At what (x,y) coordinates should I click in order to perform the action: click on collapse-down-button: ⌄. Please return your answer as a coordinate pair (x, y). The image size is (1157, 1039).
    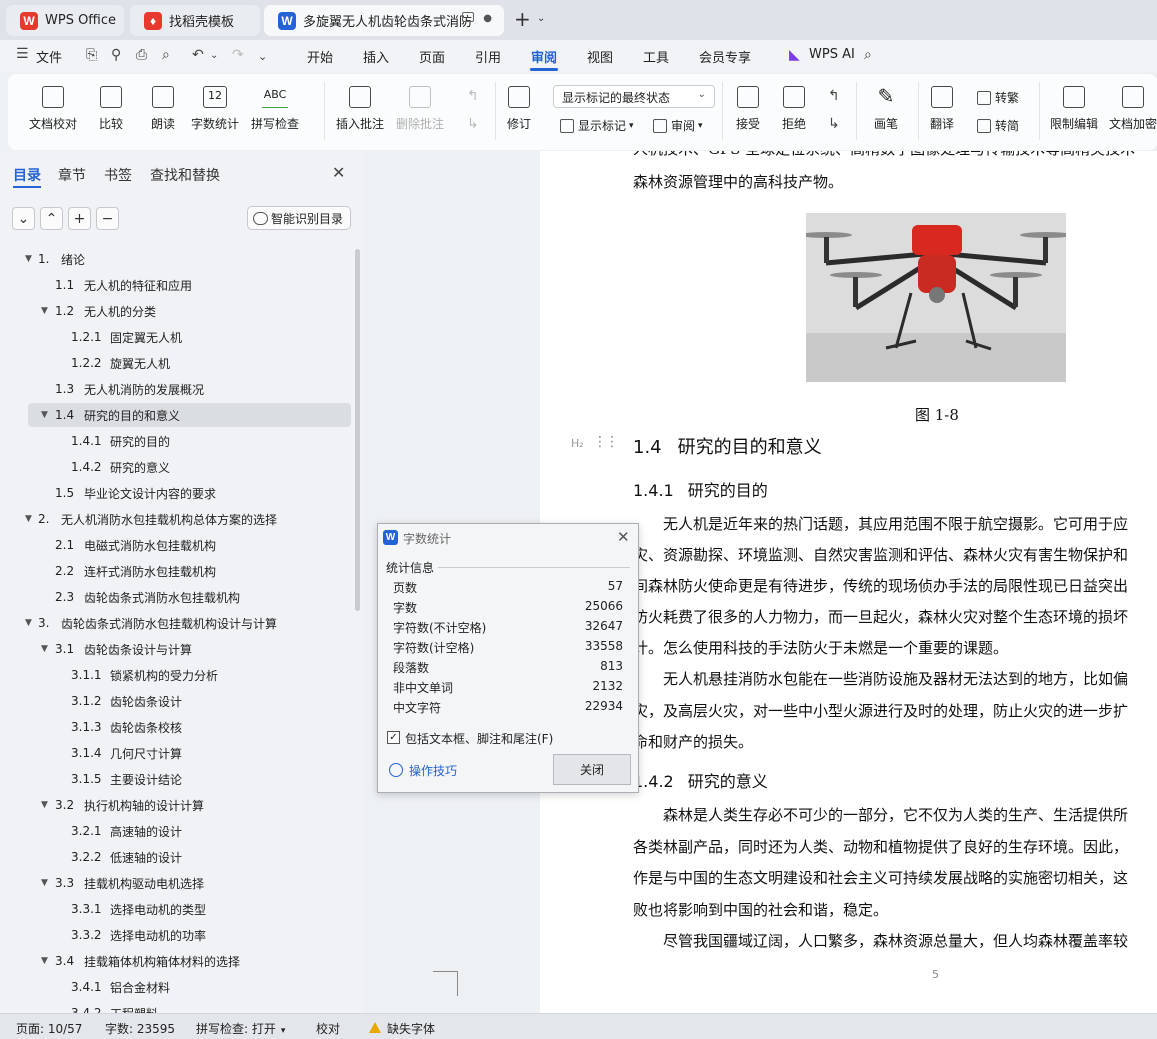
    Looking at the image, I should click on (23, 218).